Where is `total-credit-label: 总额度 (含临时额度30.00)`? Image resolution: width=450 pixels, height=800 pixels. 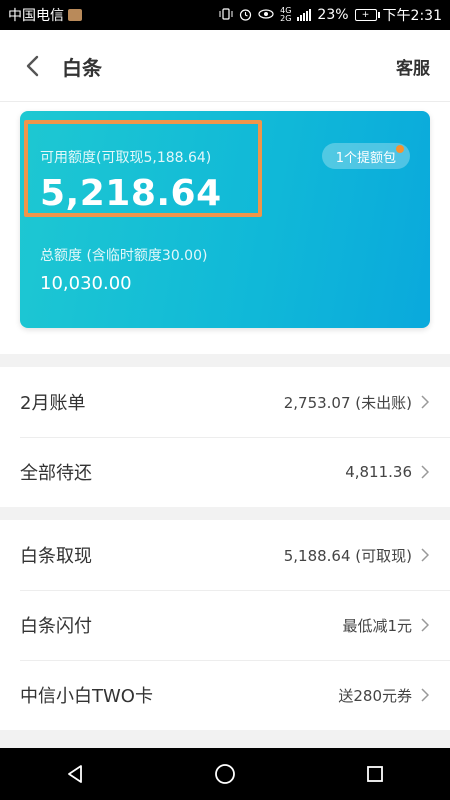
total-credit-label: 总额度 (含临时额度30.00) is located at coordinates (124, 256).